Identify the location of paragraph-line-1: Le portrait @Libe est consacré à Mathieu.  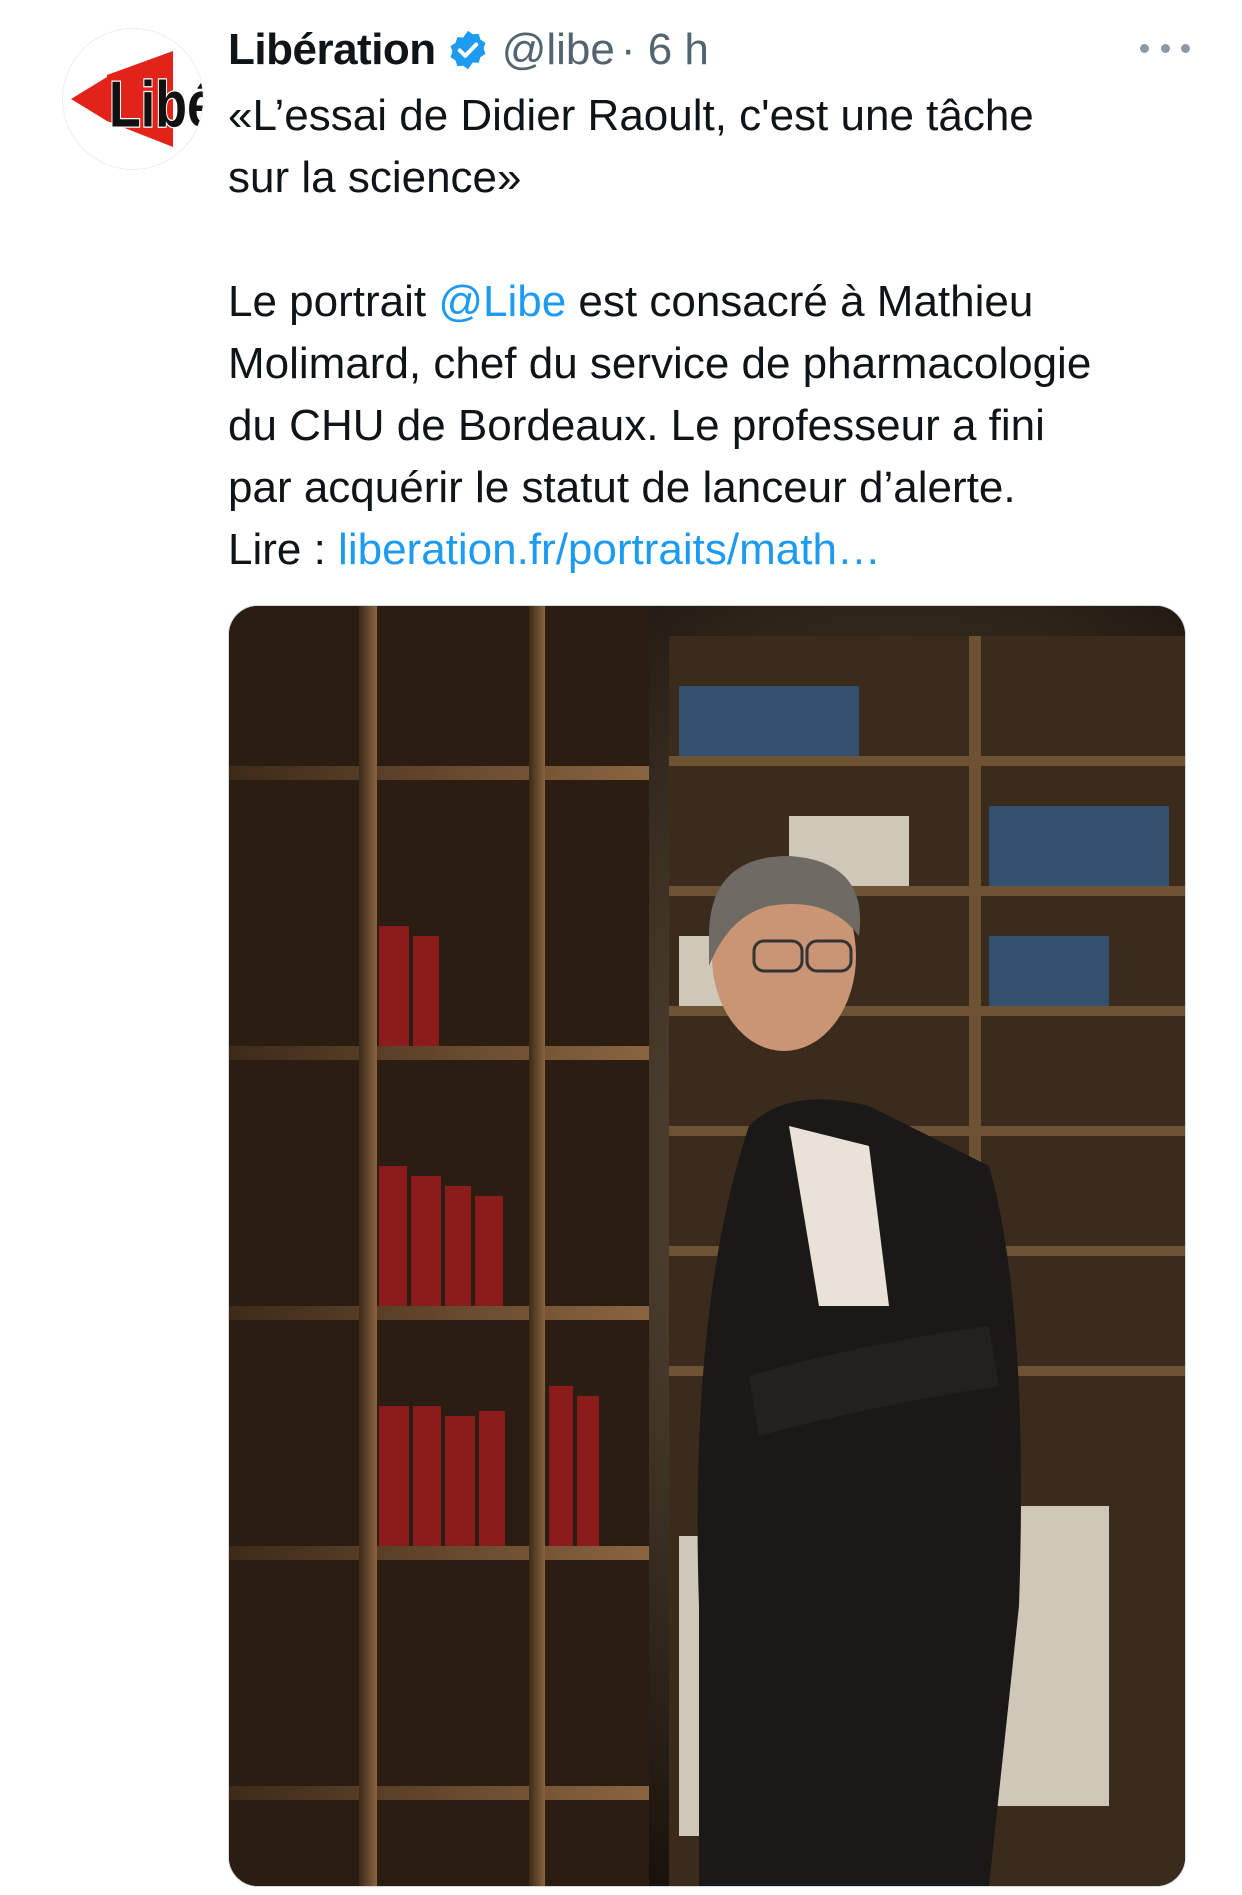
(718, 302).